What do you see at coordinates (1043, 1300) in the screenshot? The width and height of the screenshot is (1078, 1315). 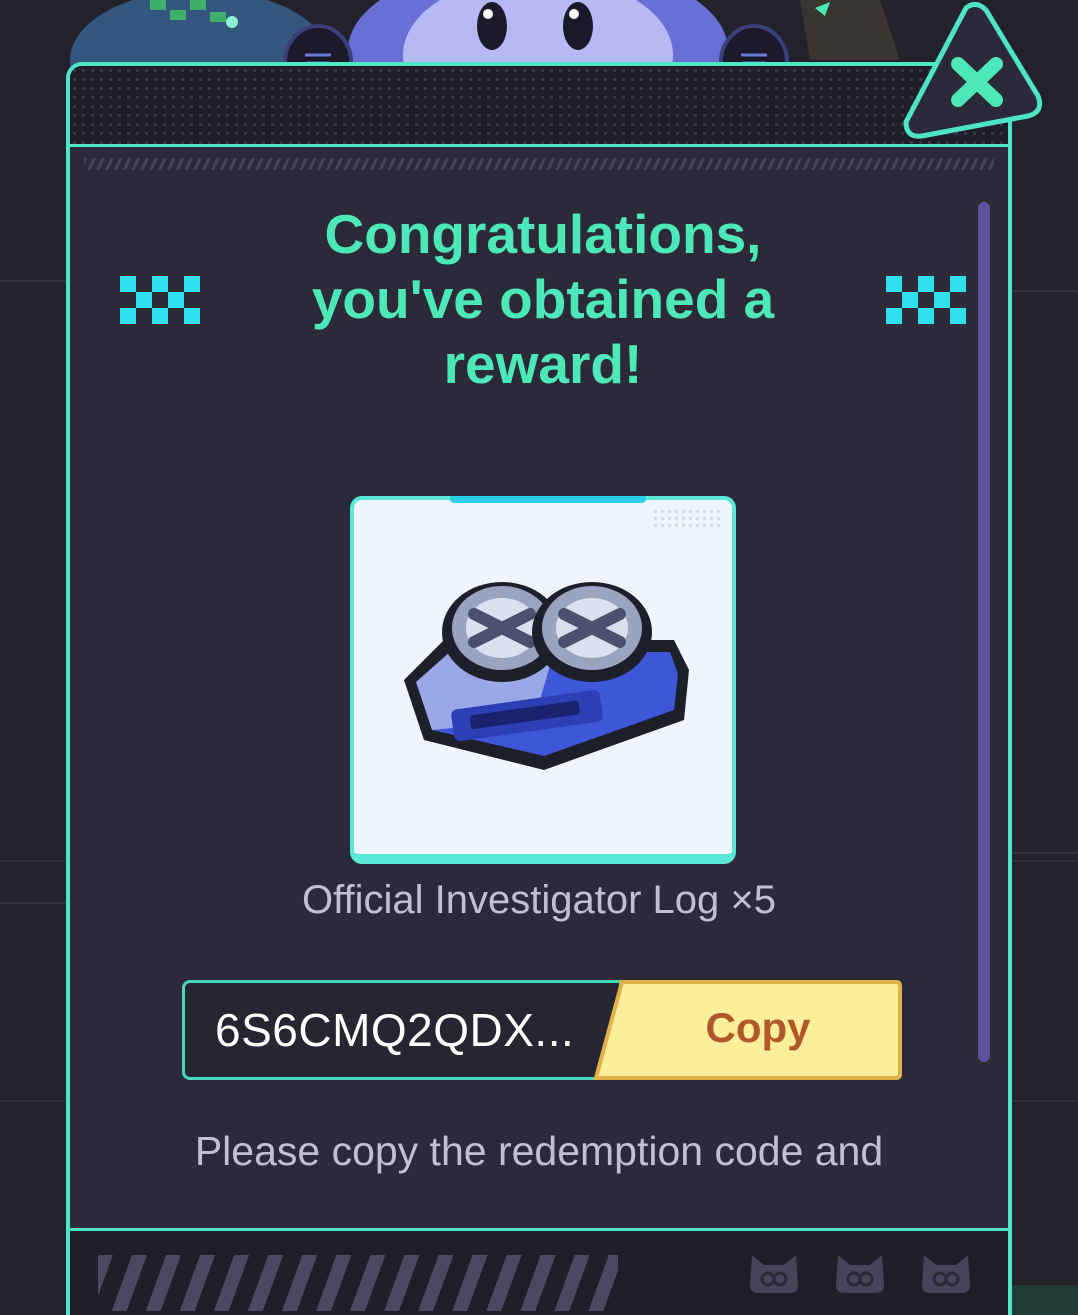 I see `background-accent` at bounding box center [1043, 1300].